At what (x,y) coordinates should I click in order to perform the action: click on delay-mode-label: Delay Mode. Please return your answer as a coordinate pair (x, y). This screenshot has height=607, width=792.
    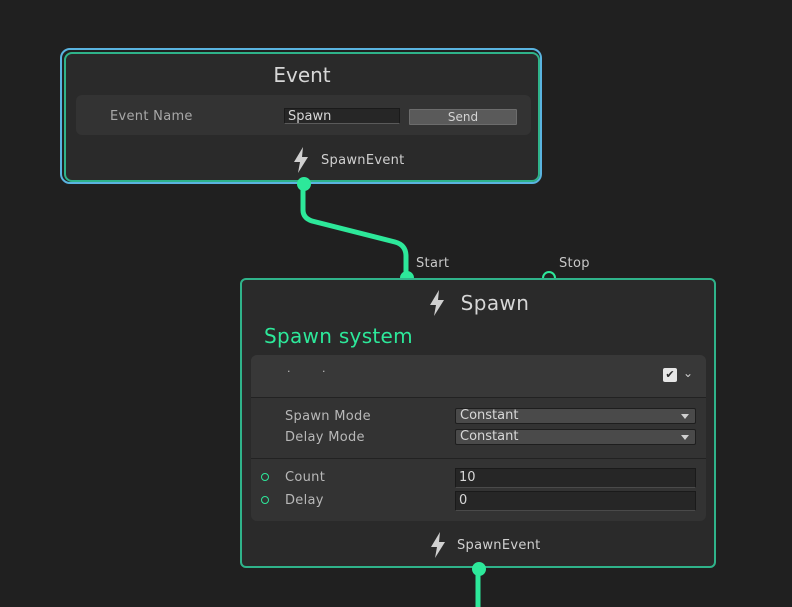
    Looking at the image, I should click on (325, 437).